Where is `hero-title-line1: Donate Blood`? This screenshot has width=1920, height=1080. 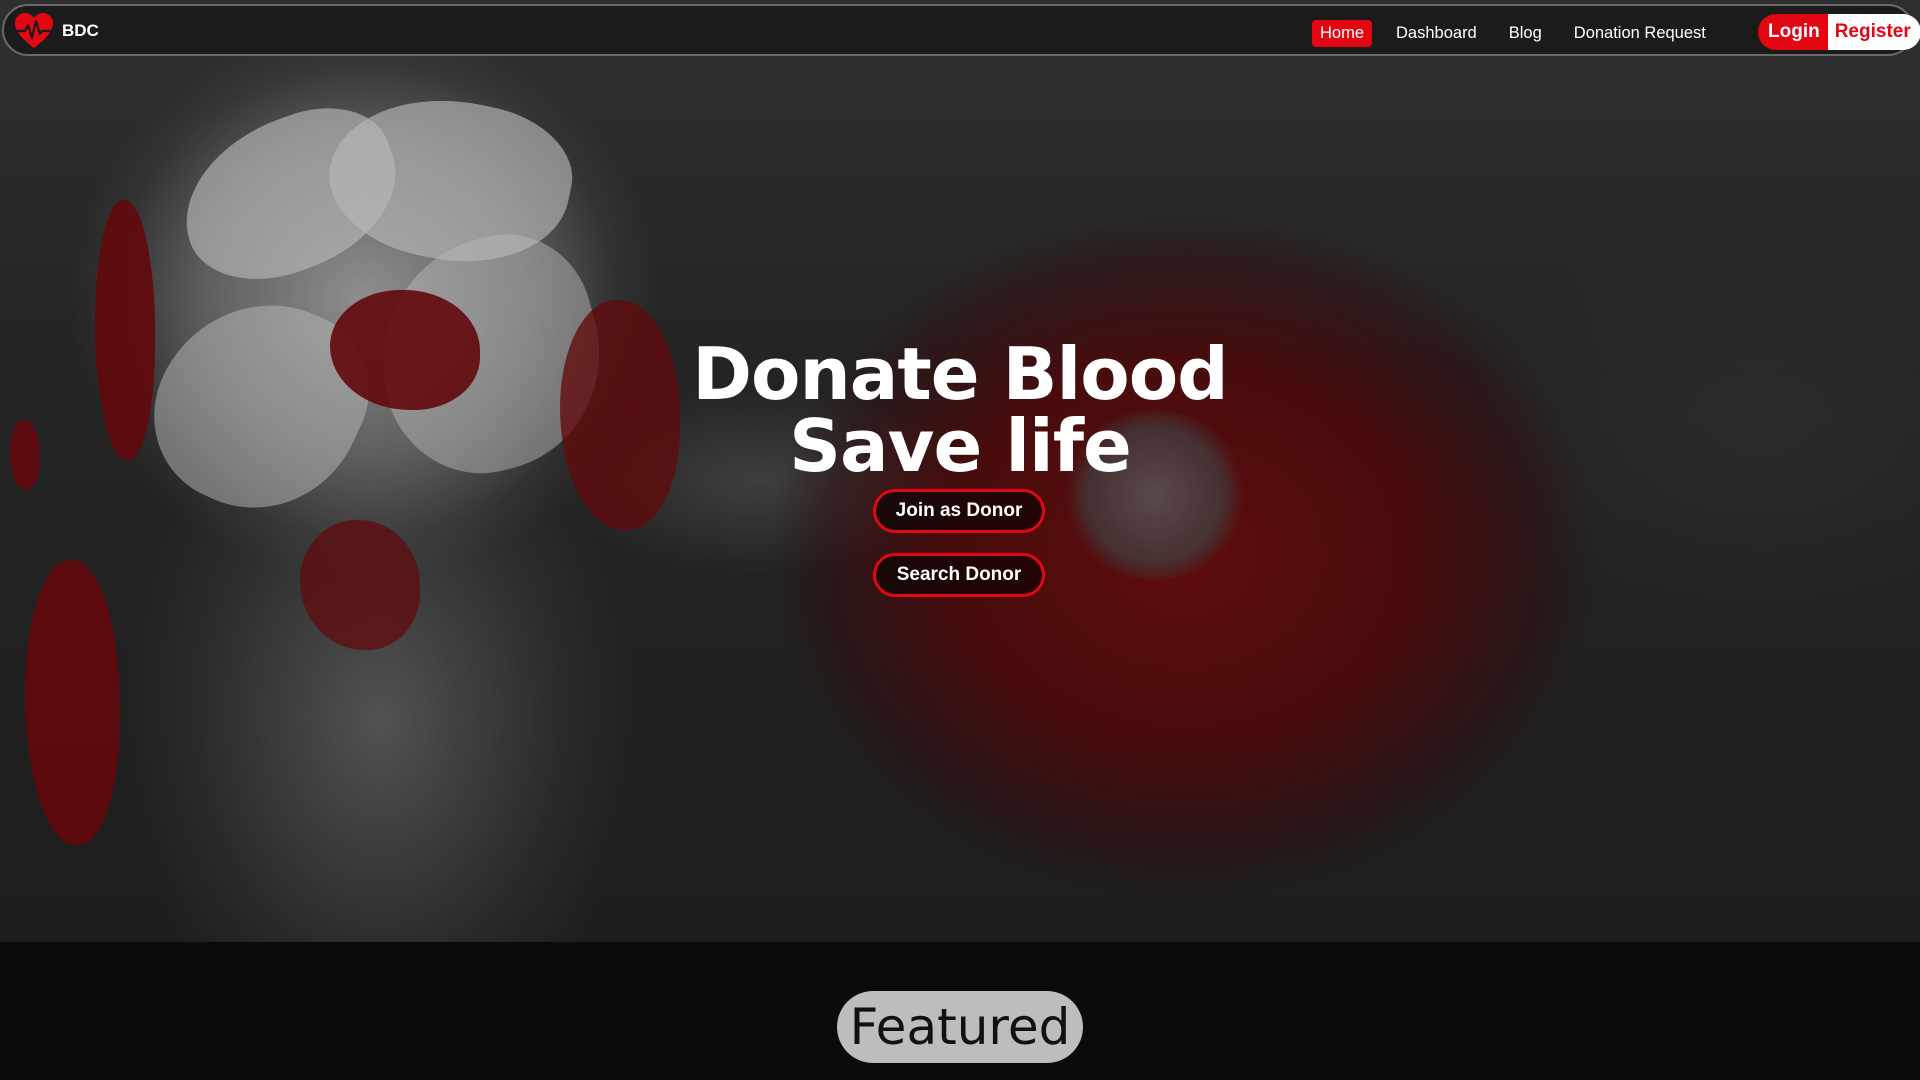
hero-title-line1: Donate Blood is located at coordinates (960, 374).